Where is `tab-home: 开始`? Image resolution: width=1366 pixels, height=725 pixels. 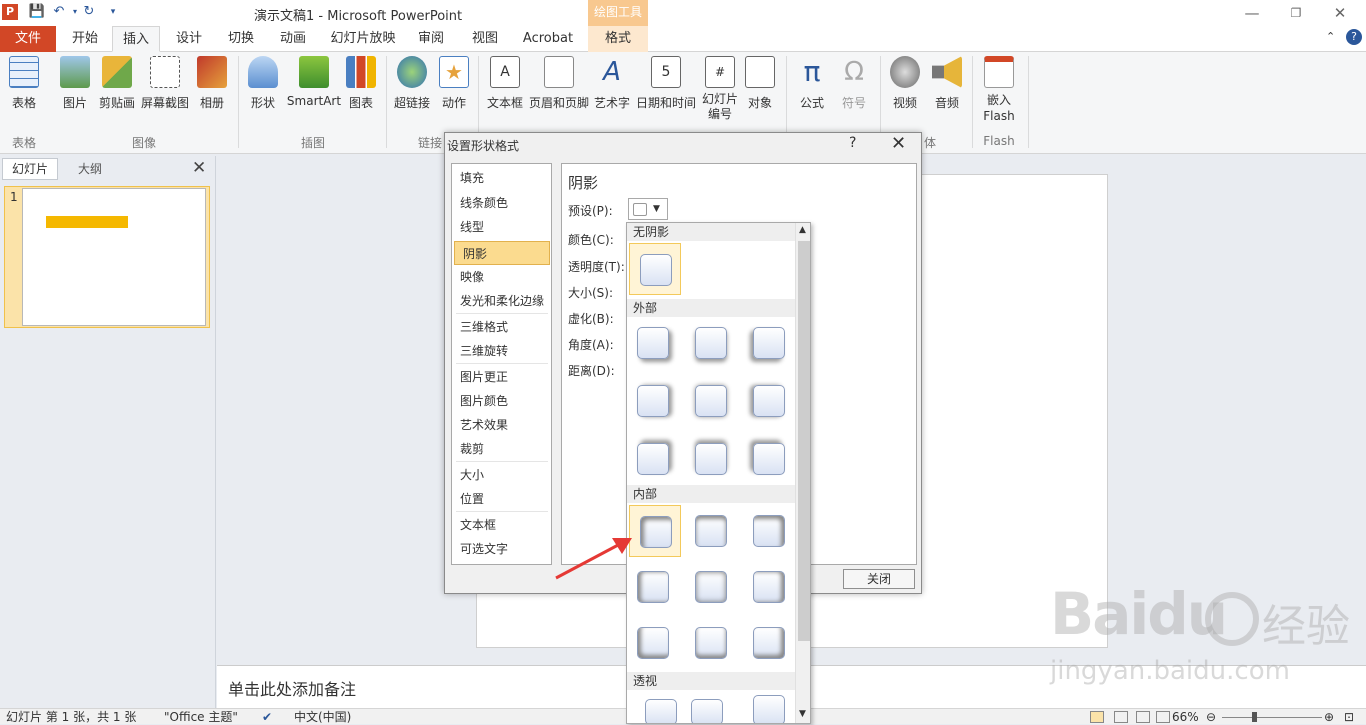
tab-home: 开始 is located at coordinates (85, 39).